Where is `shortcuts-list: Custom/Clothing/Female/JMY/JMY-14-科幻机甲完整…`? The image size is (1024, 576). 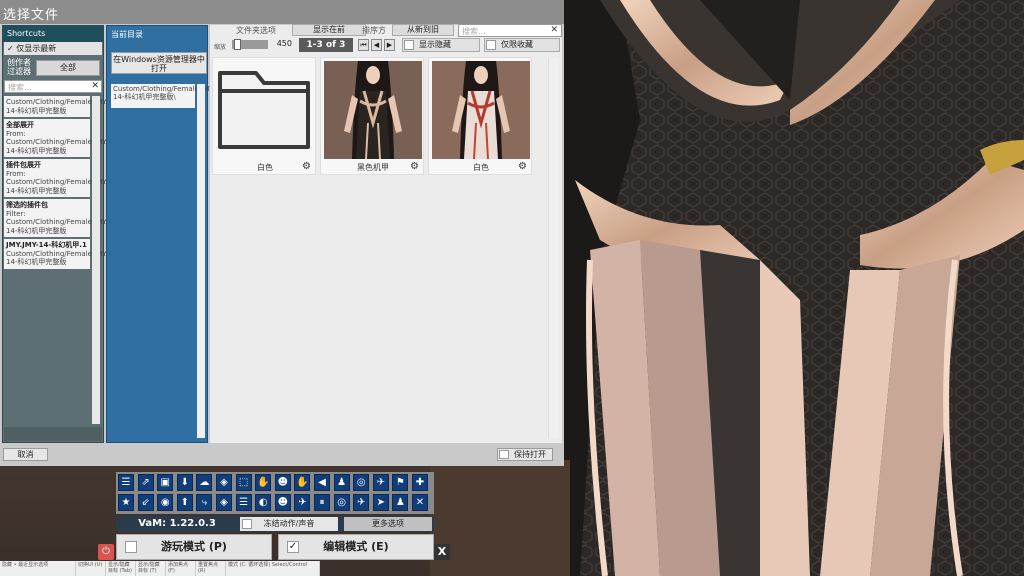 shortcuts-list: Custom/Clothing/Female/JMY/JMY-14-科幻机甲完整… is located at coordinates (63, 183).